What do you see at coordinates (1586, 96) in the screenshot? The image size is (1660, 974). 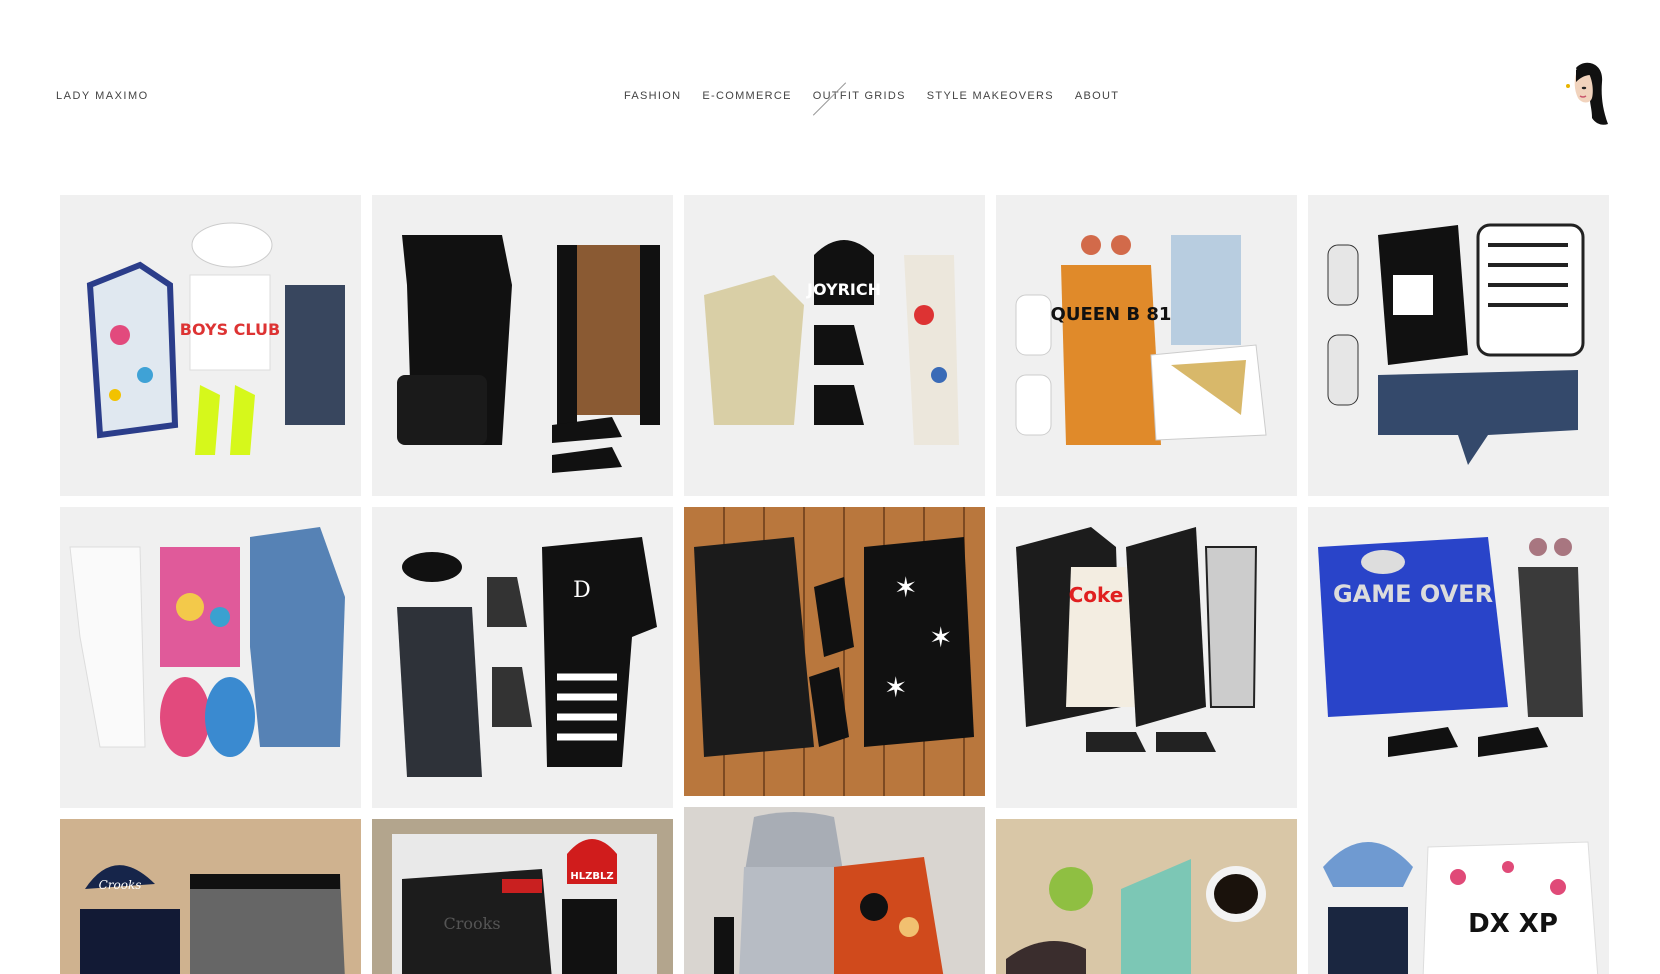 I see `avatar-logo` at bounding box center [1586, 96].